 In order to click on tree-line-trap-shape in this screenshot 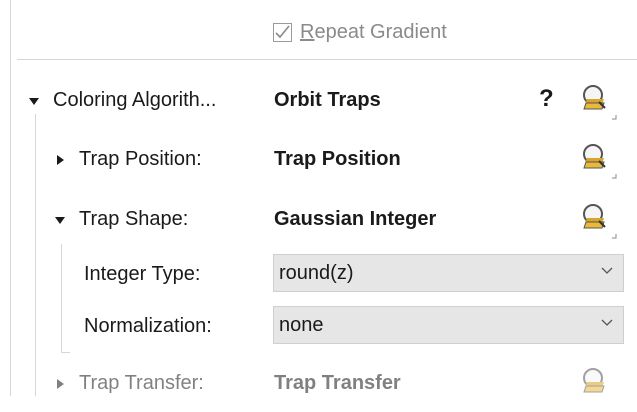, I will do `click(61, 298)`.